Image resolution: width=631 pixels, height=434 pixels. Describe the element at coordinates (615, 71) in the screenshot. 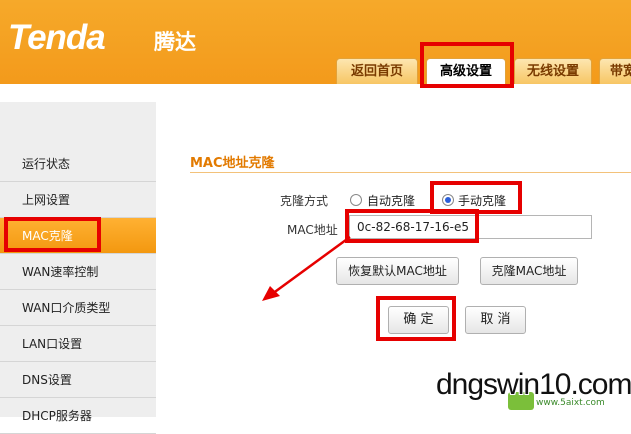

I see `tab-bandwidth: 带宽` at that location.